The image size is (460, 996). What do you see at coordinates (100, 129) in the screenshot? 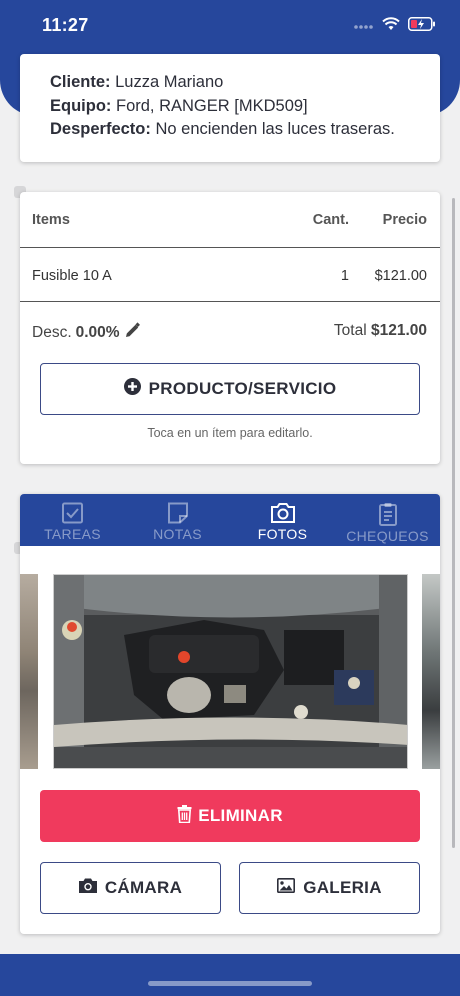
I see `issue-label: Desperfecto:` at bounding box center [100, 129].